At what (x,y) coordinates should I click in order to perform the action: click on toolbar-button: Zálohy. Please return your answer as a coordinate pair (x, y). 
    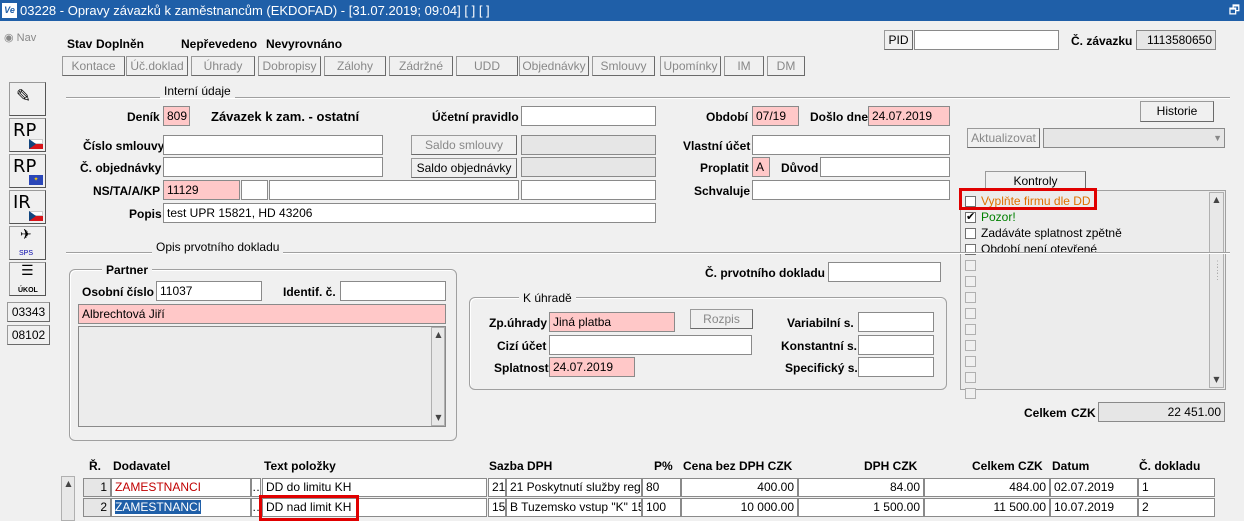
    Looking at the image, I should click on (355, 66).